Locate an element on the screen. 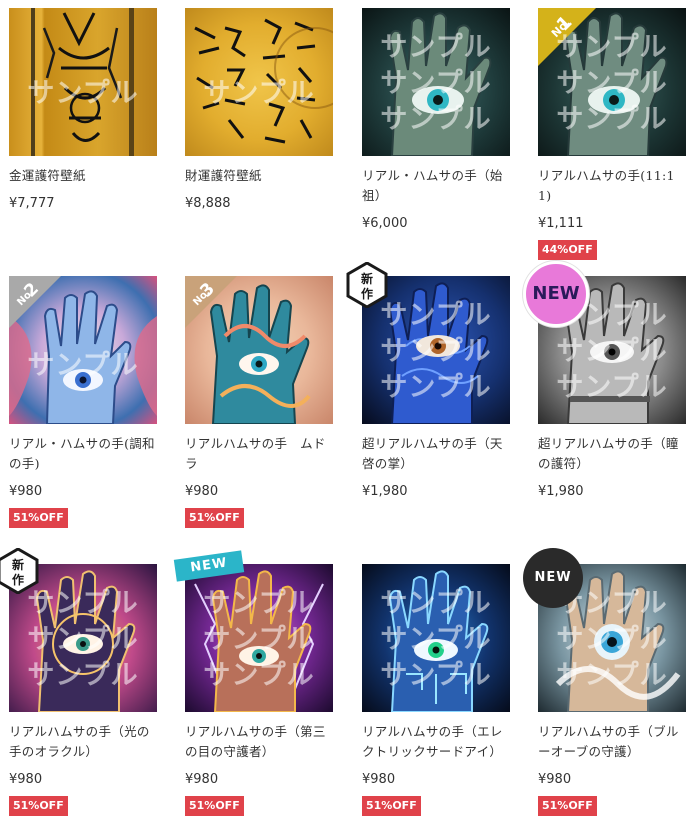  product-card: サンプル サンプル サンプル 超リアルハムサの手（天啓の掌） ¥1,980 is located at coordinates (437, 387).